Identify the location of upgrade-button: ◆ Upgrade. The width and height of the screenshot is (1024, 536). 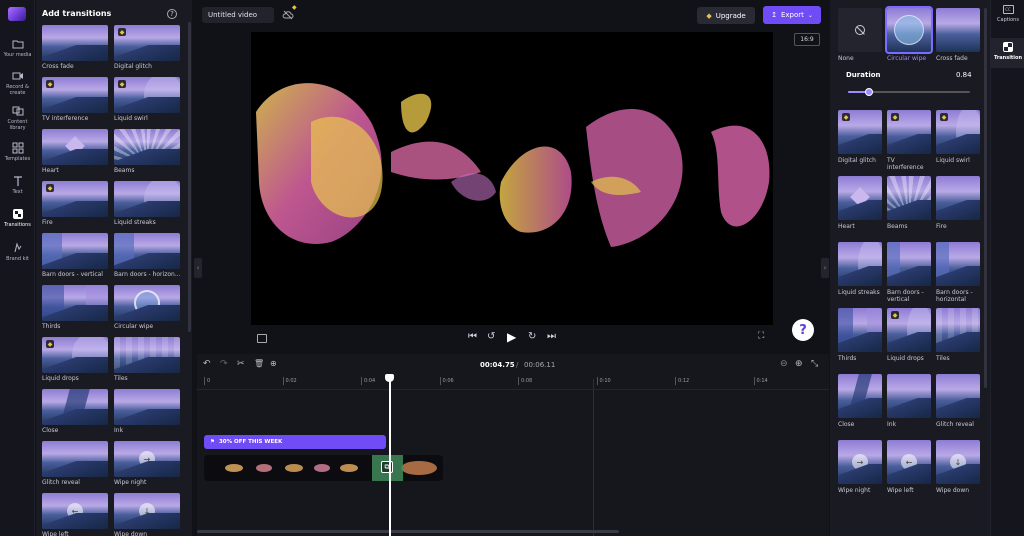
(726, 15).